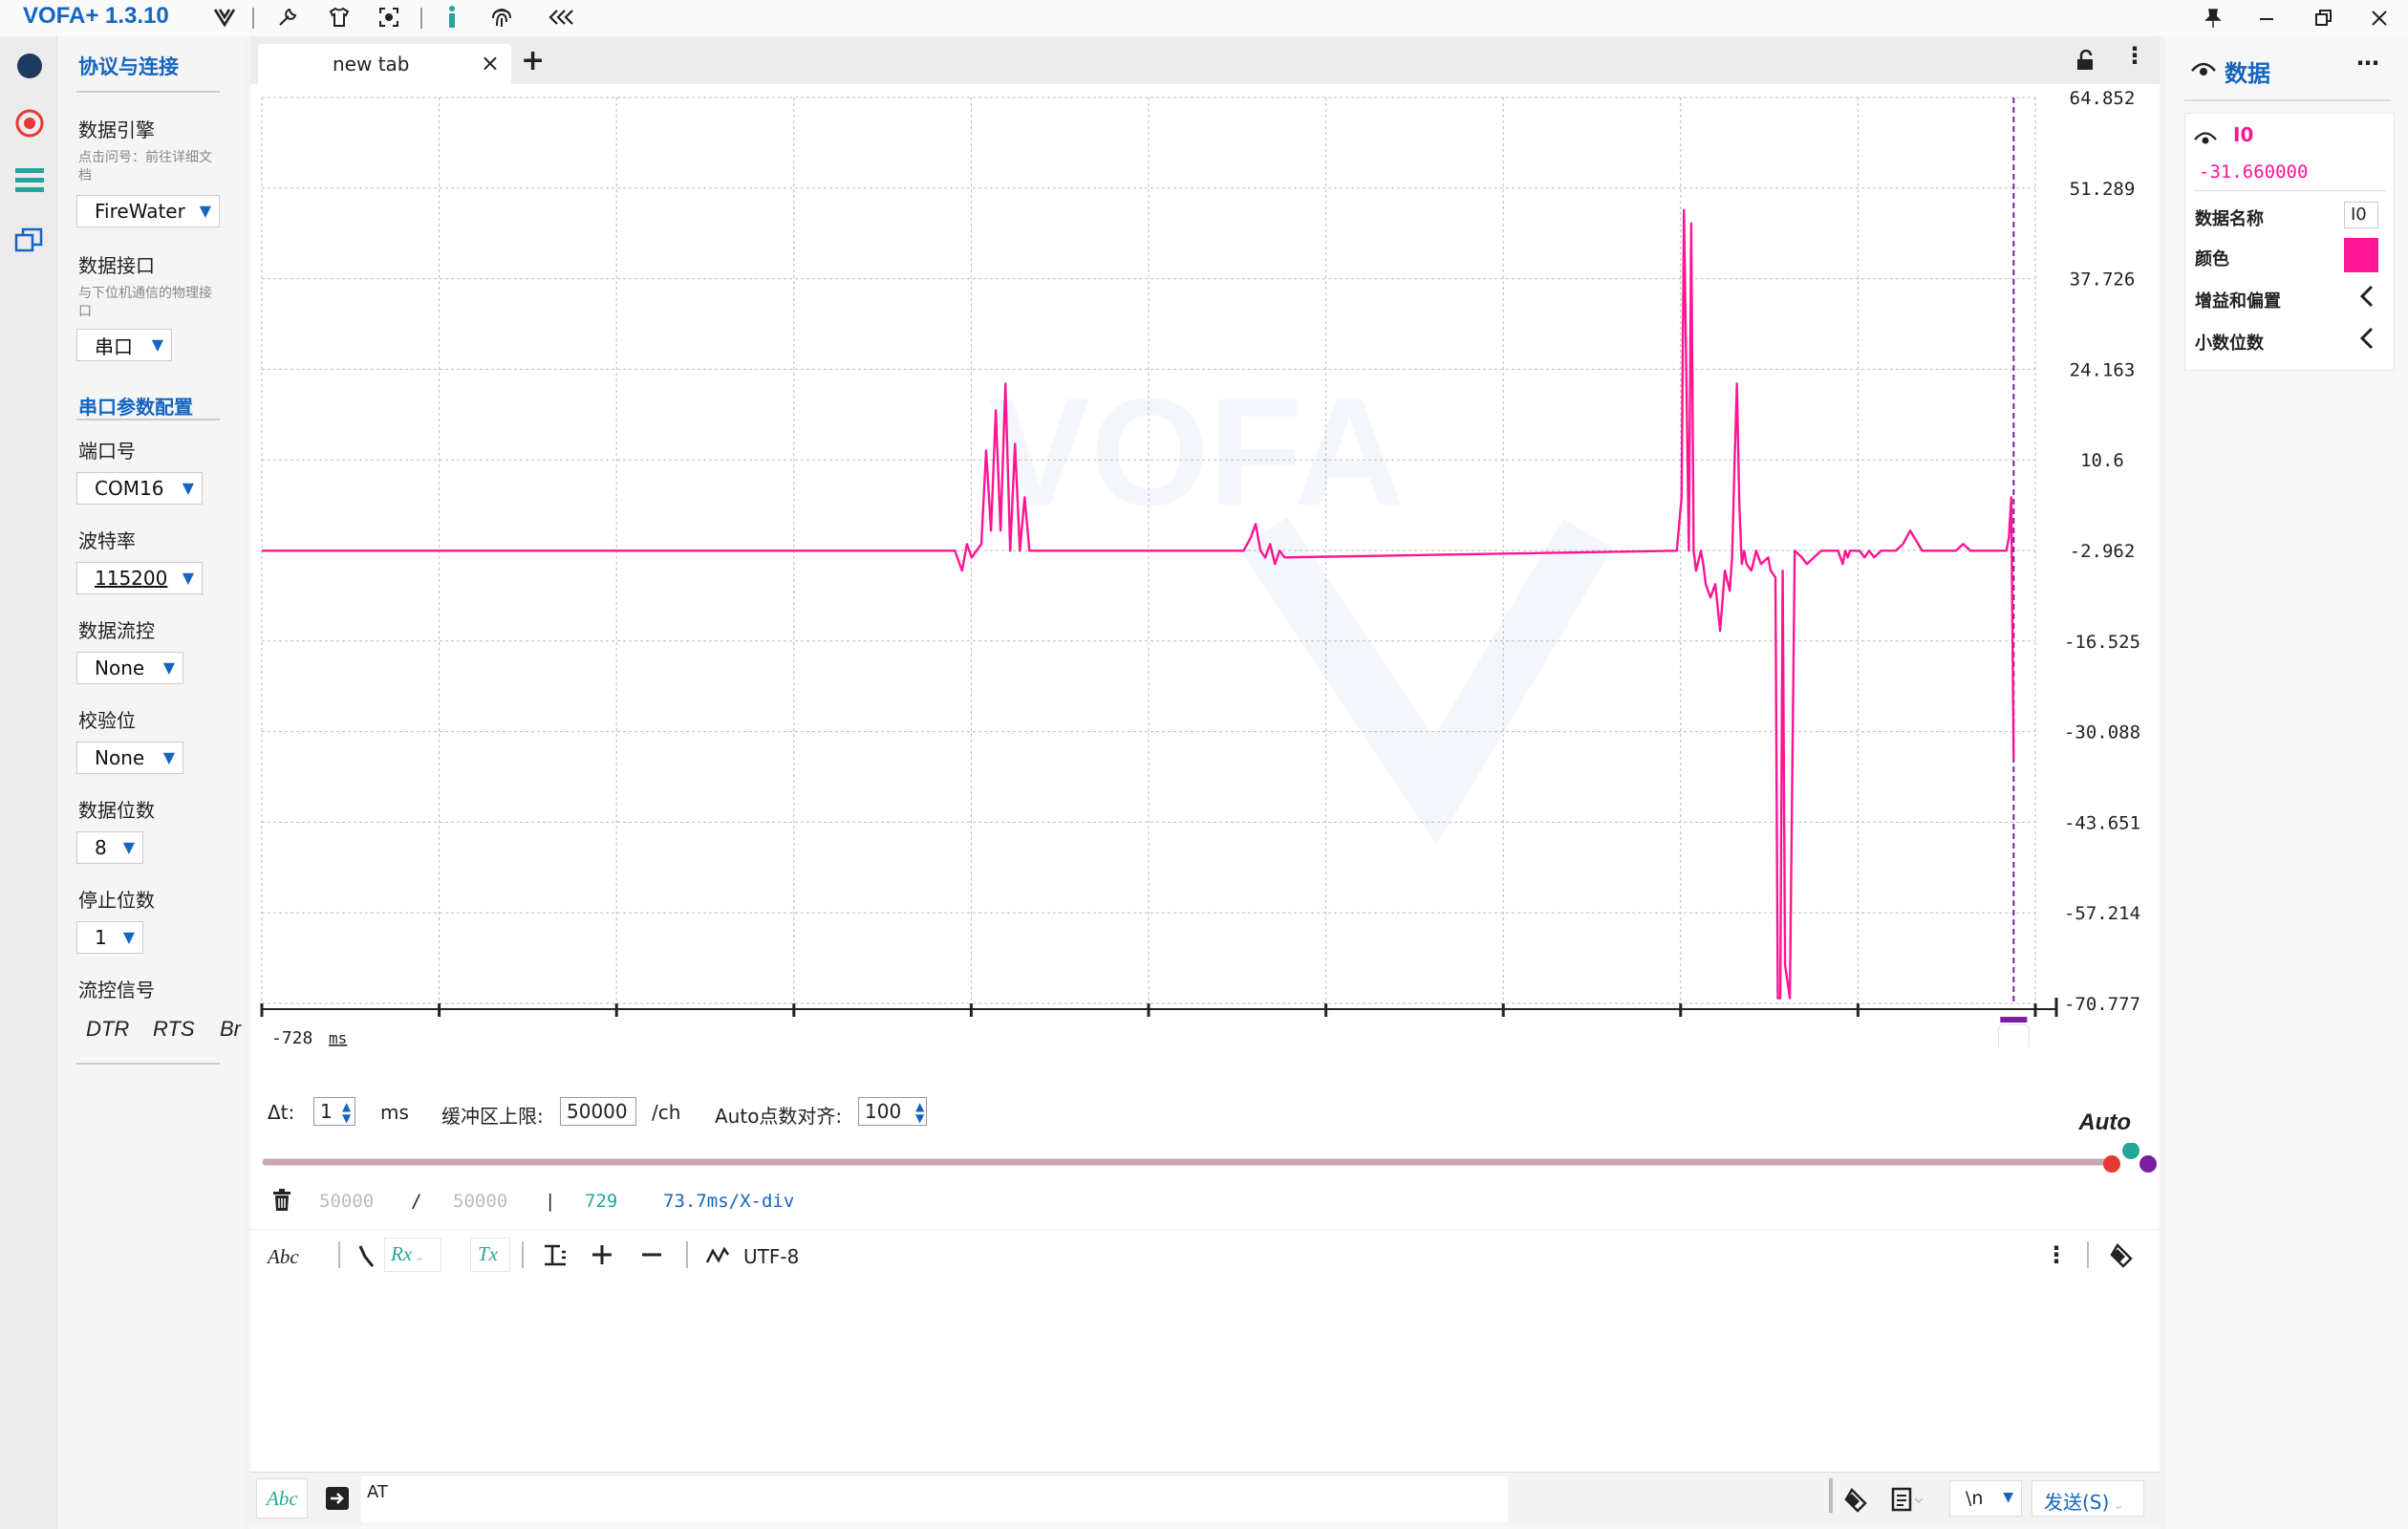 This screenshot has height=1529, width=2408. I want to click on engine-hint: 点击问号：前往详细文档, so click(150, 167).